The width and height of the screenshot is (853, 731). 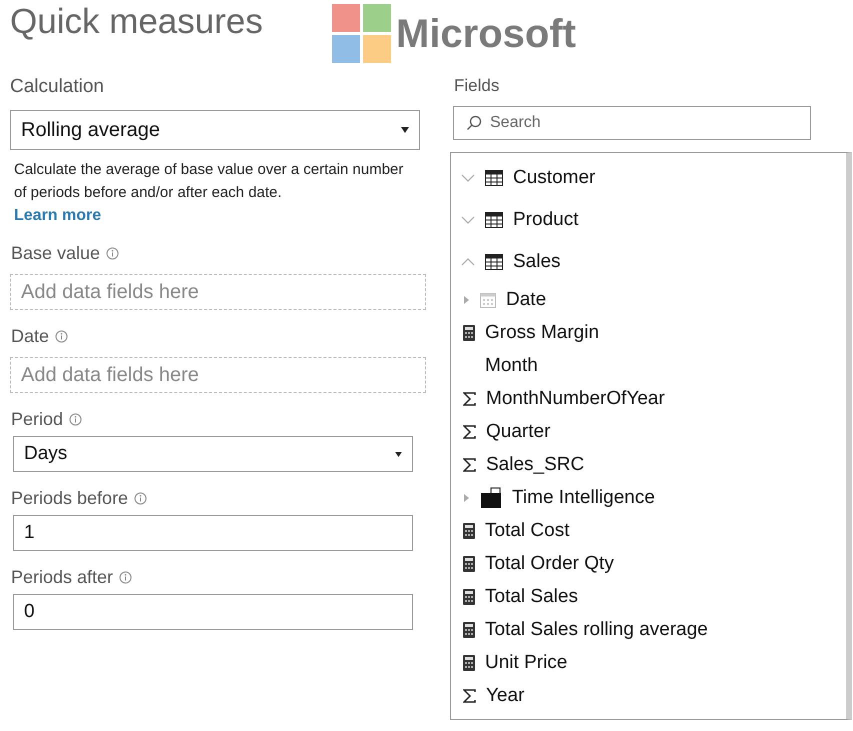 What do you see at coordinates (542, 333) in the screenshot?
I see `field-name: Gross Margin` at bounding box center [542, 333].